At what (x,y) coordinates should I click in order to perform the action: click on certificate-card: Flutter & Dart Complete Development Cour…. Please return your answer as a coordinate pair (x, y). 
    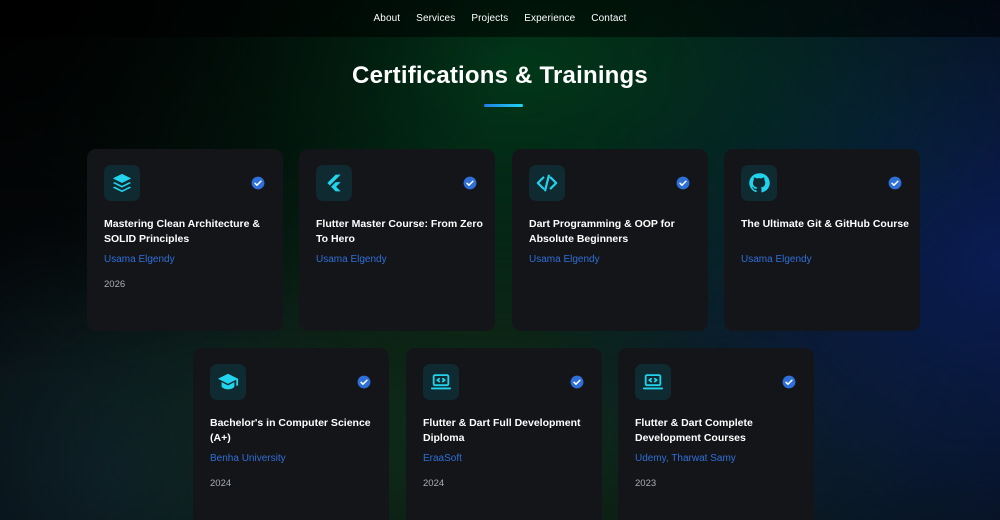
    Looking at the image, I should click on (716, 434).